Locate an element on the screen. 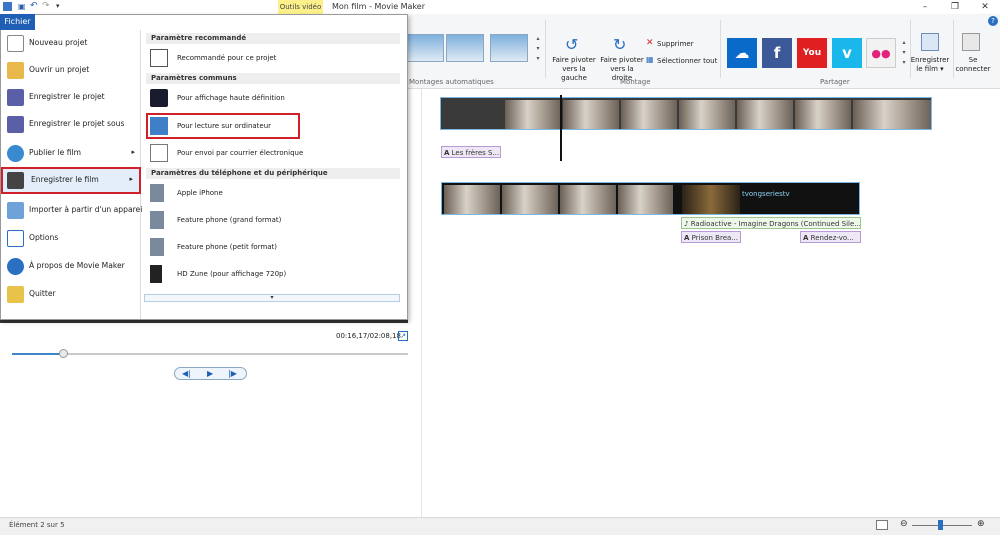 Image resolution: width=1000 pixels, height=535 pixels. zoom-in-icon: ⊕ is located at coordinates (981, 524).